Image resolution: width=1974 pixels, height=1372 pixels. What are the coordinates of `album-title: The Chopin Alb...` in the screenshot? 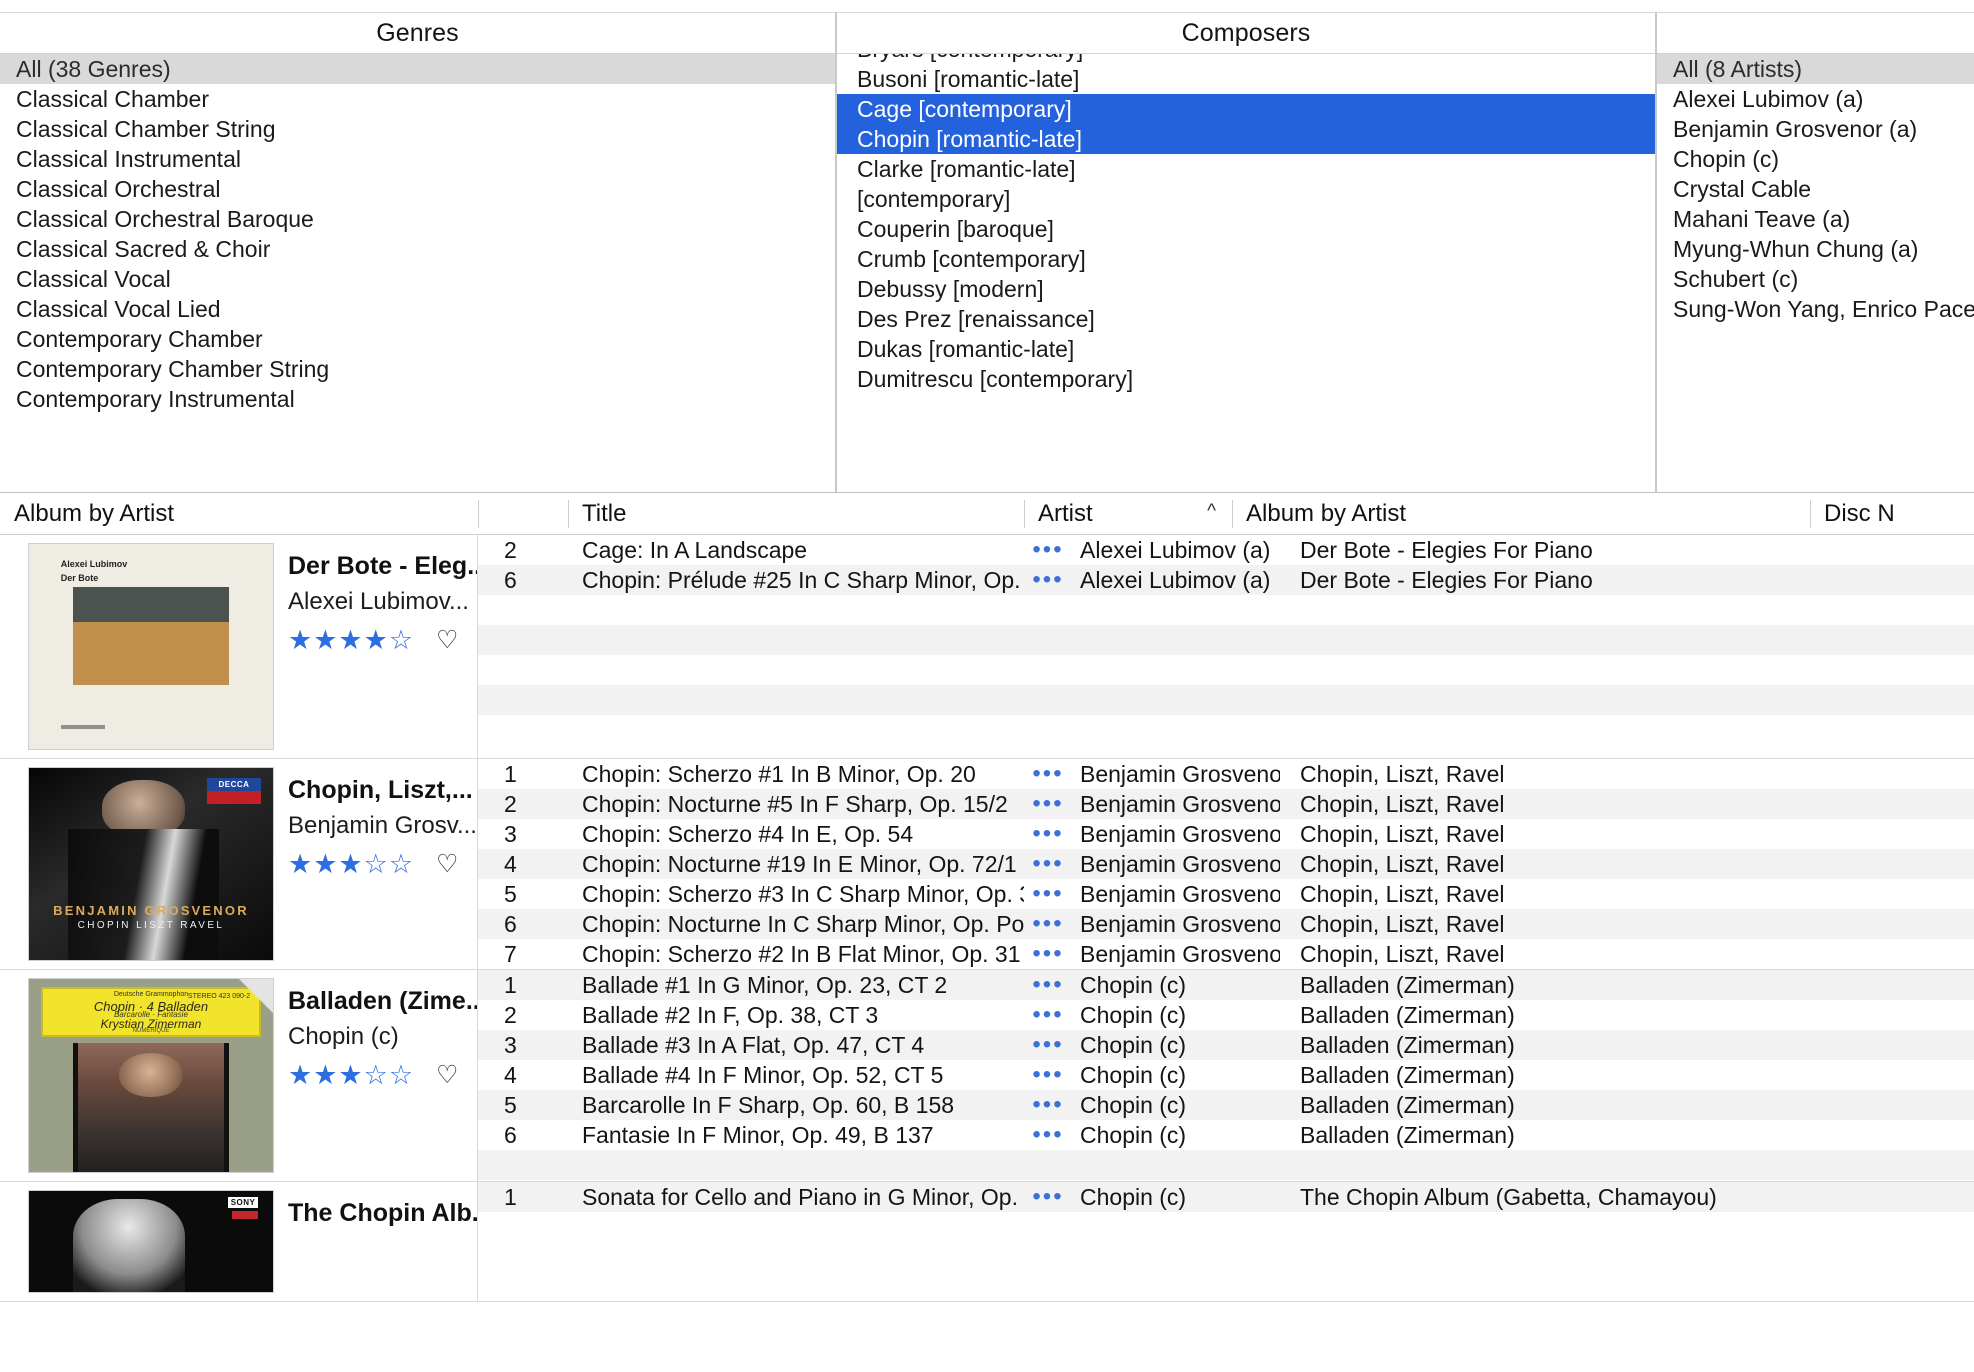 It's located at (382, 1213).